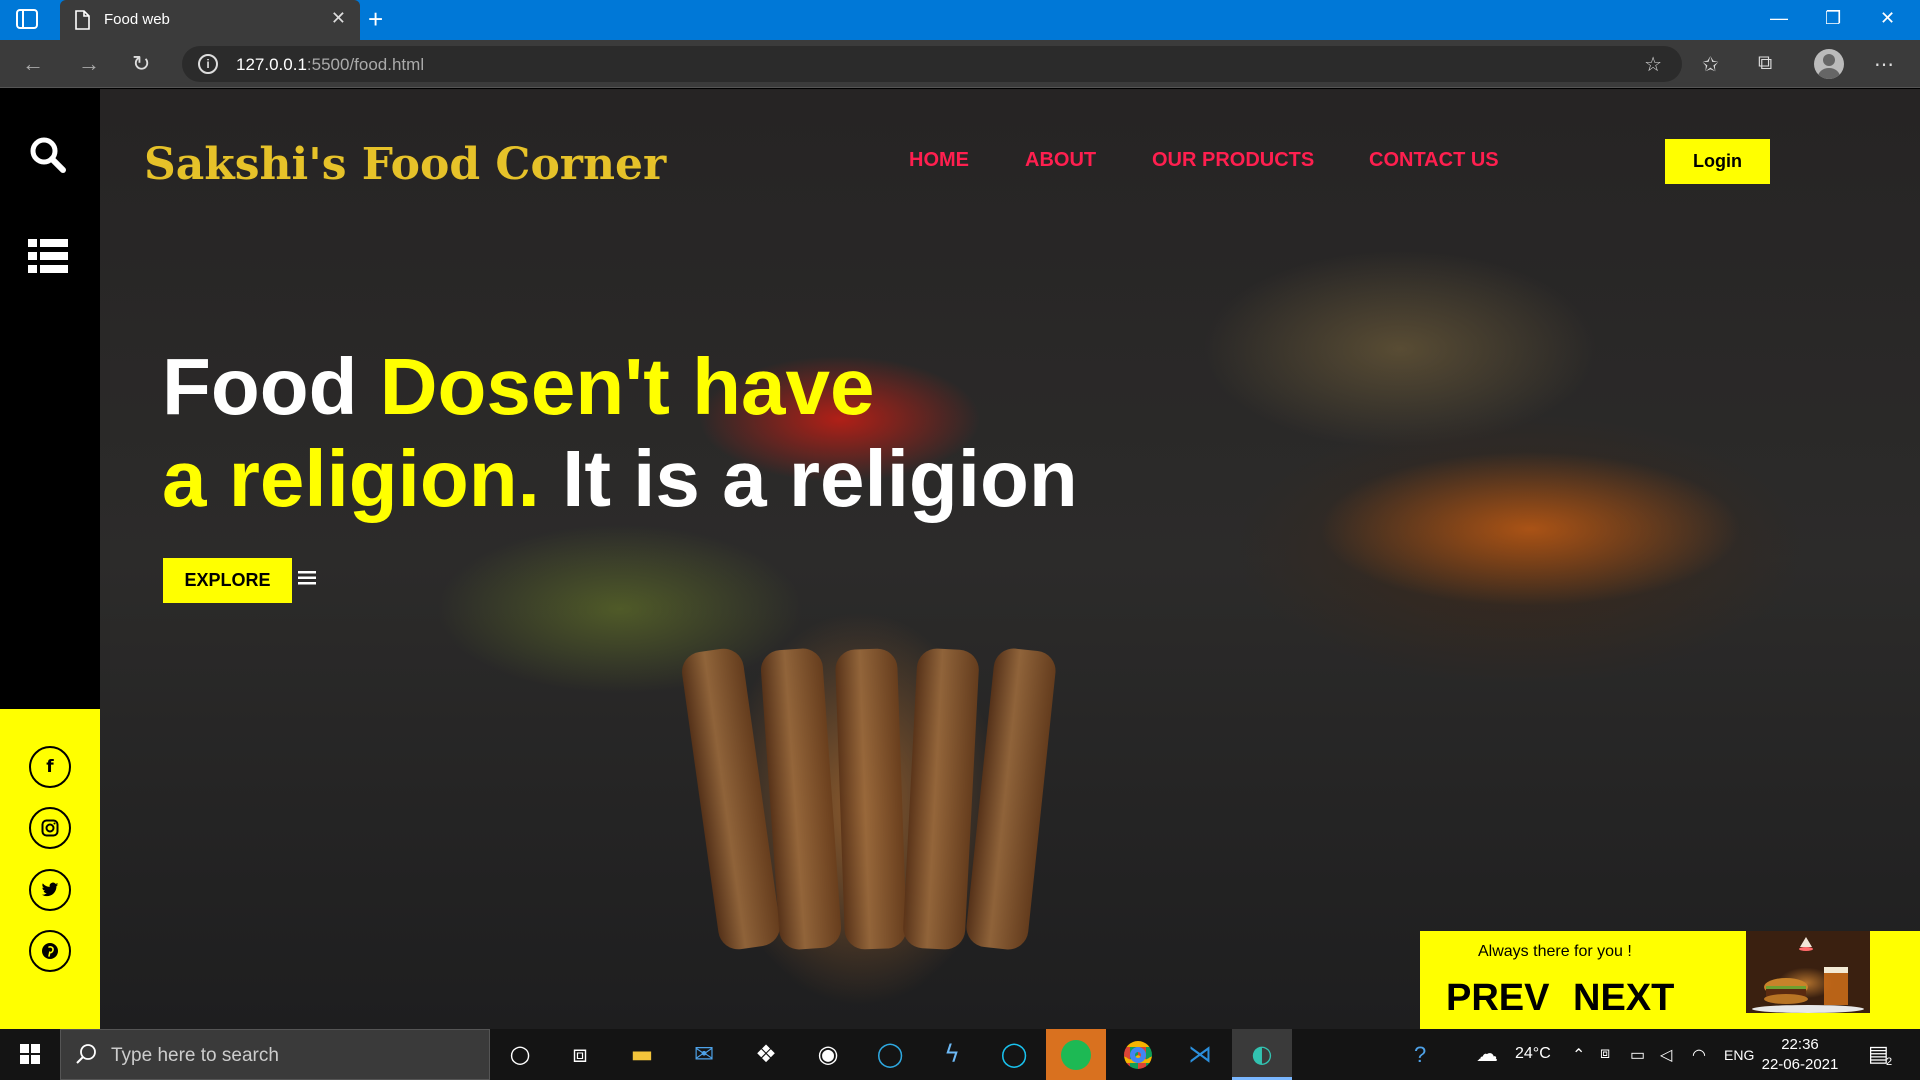 Image resolution: width=1920 pixels, height=1080 pixels. Describe the element at coordinates (50, 399) in the screenshot. I see `left-sidebar` at that location.